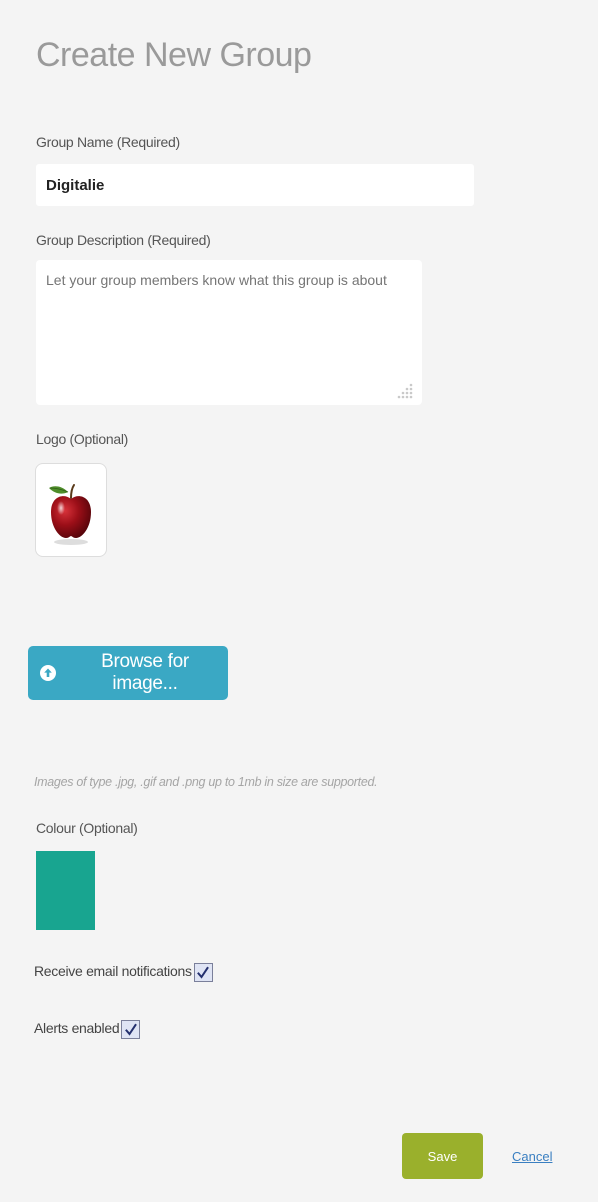 This screenshot has width=598, height=1202. I want to click on page-title: Create New Group, so click(174, 55).